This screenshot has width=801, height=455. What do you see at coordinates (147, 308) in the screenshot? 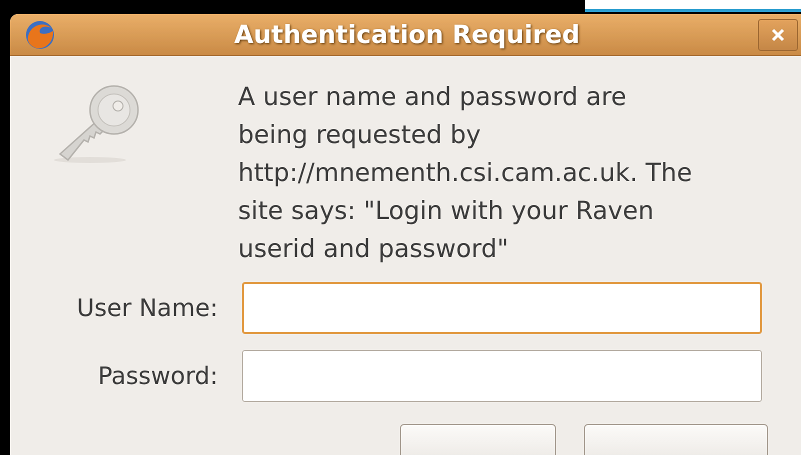
I see `field-label: User Name:` at bounding box center [147, 308].